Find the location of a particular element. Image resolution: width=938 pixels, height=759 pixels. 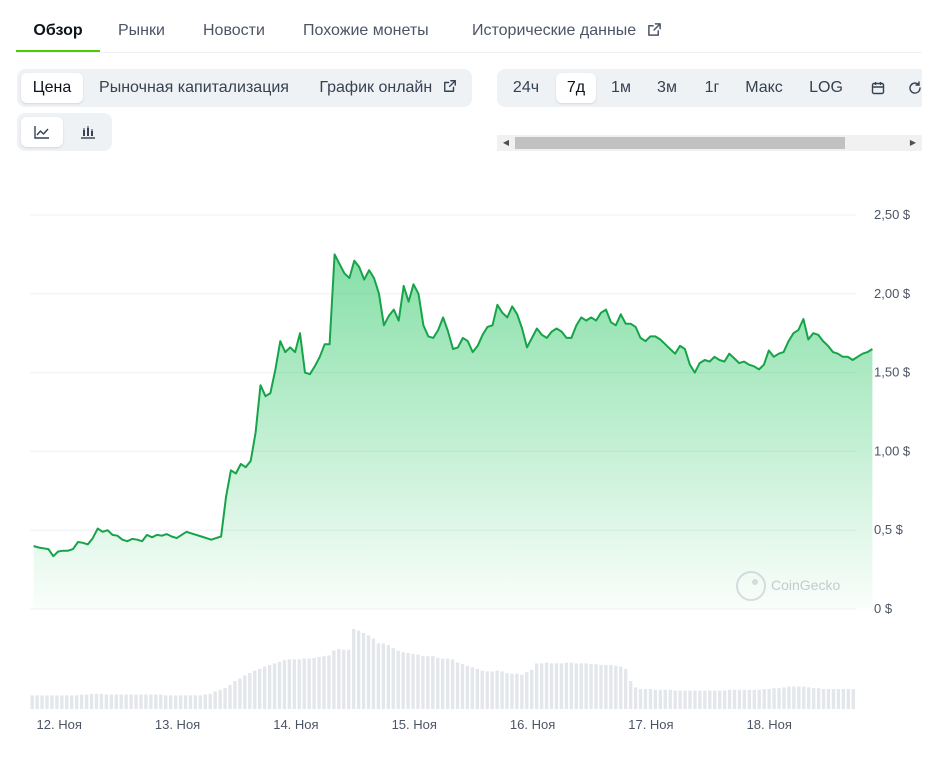

volume-bars is located at coordinates (442, 669).